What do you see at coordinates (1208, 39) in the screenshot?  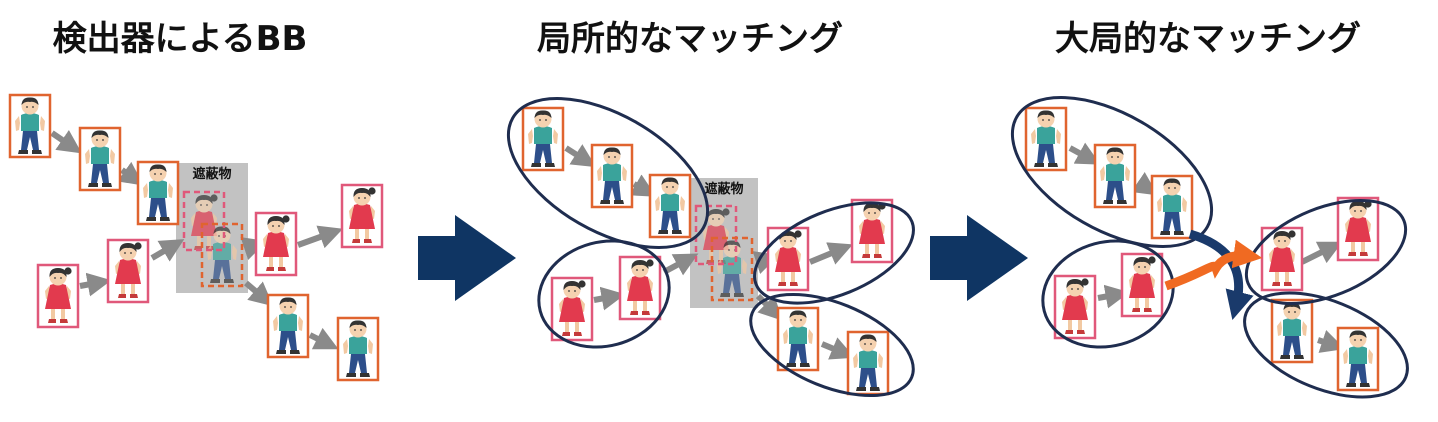 I see `title-global-matching: 大局的なマッチング` at bounding box center [1208, 39].